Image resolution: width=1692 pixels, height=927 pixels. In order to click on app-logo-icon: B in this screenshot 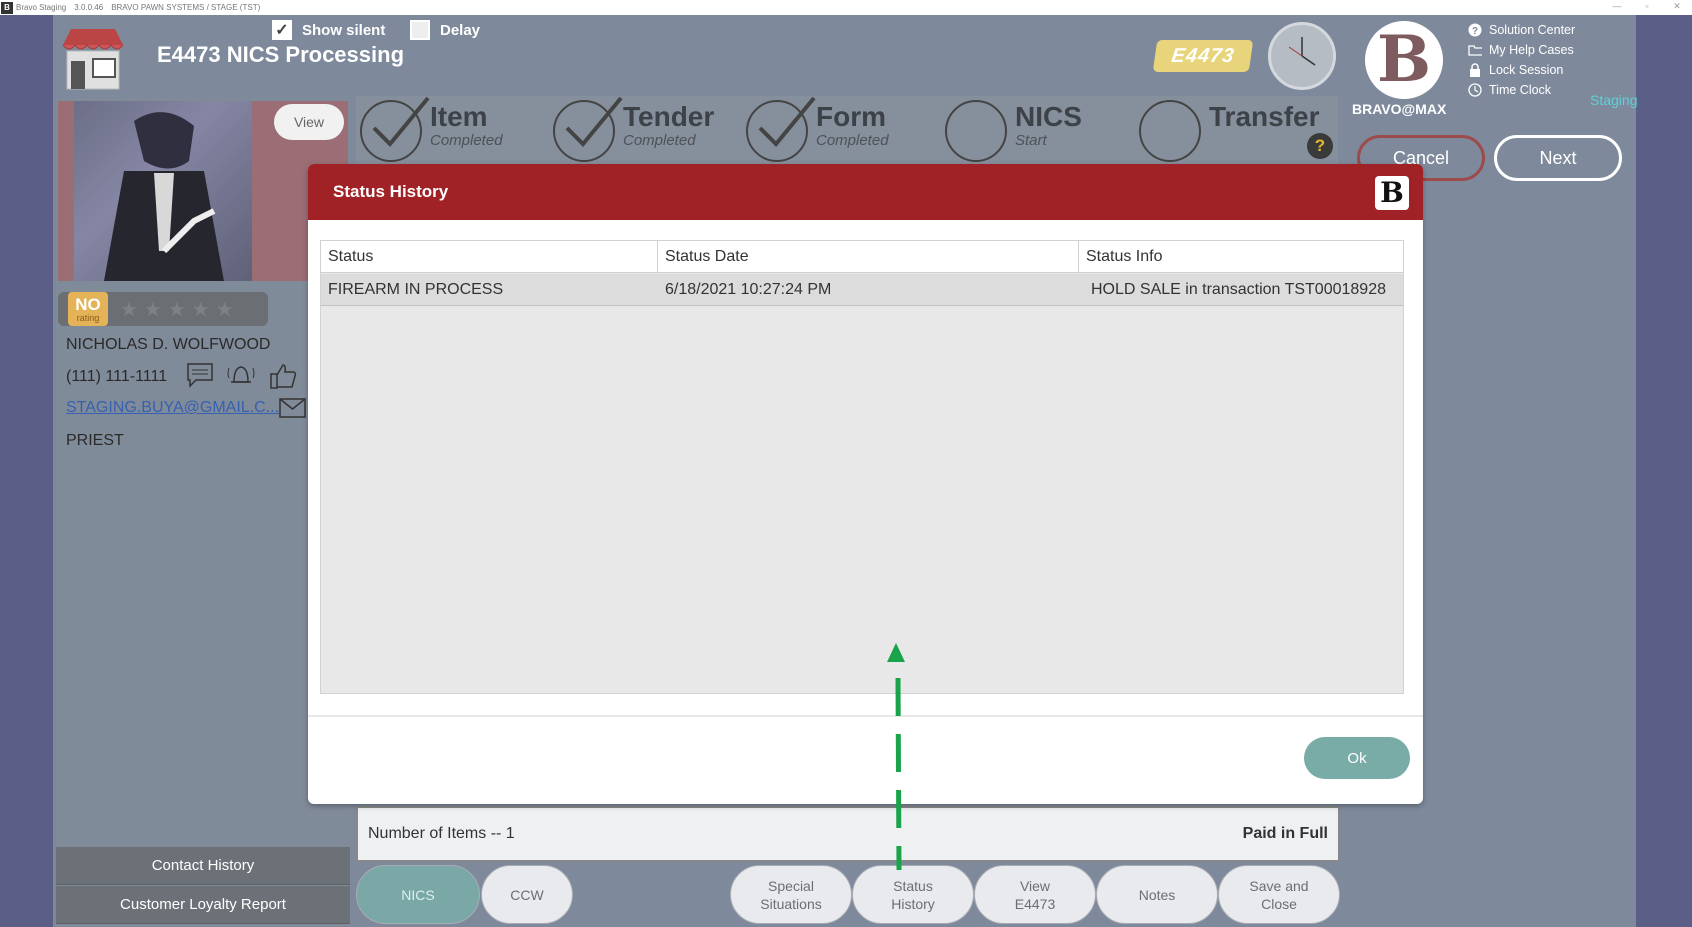, I will do `click(7, 7)`.